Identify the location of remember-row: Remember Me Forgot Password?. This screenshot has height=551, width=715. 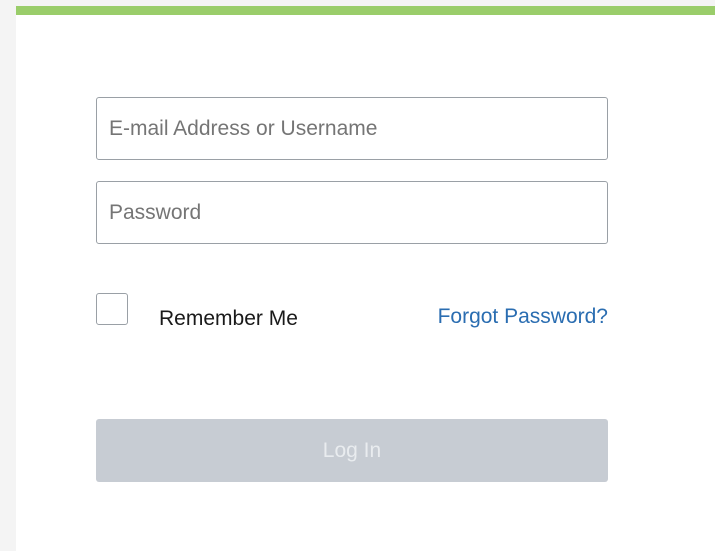
(352, 313).